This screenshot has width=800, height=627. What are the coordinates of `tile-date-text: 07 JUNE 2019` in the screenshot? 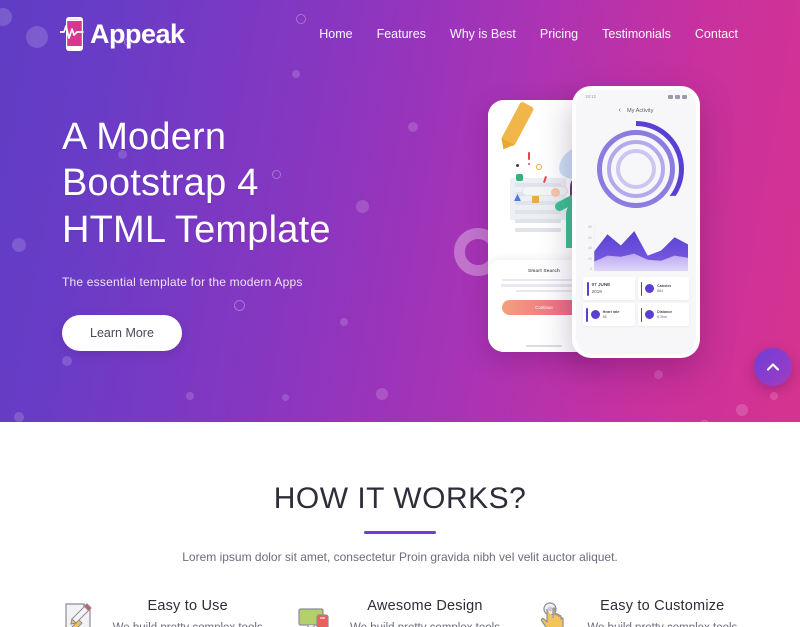 It's located at (601, 288).